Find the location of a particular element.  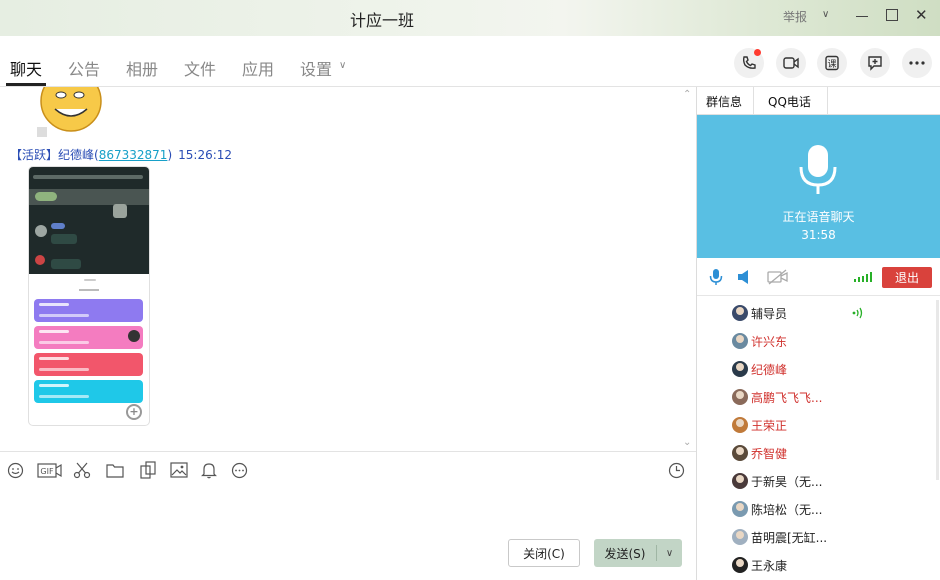

message-sender-line: 【活跃】纪德峰(867332871) 15:26:12 is located at coordinates (121, 155).